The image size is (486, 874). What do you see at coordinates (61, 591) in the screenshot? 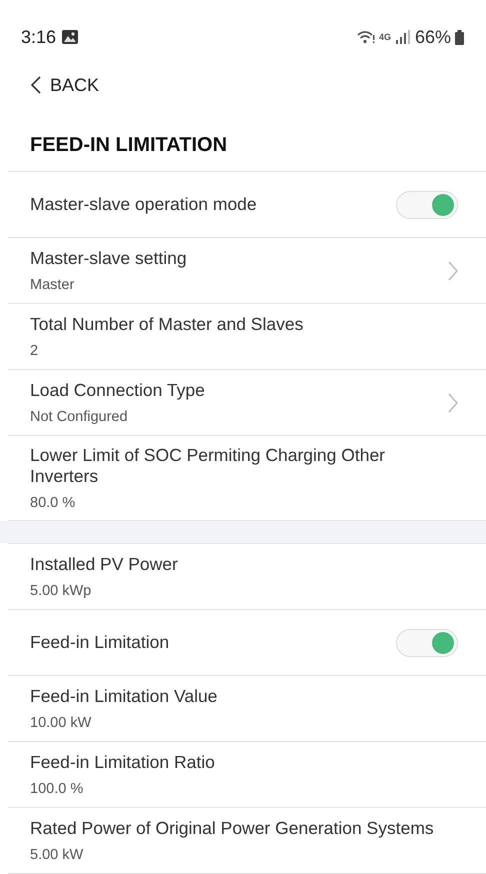
I see `setting-value: 5.00 kWp` at bounding box center [61, 591].